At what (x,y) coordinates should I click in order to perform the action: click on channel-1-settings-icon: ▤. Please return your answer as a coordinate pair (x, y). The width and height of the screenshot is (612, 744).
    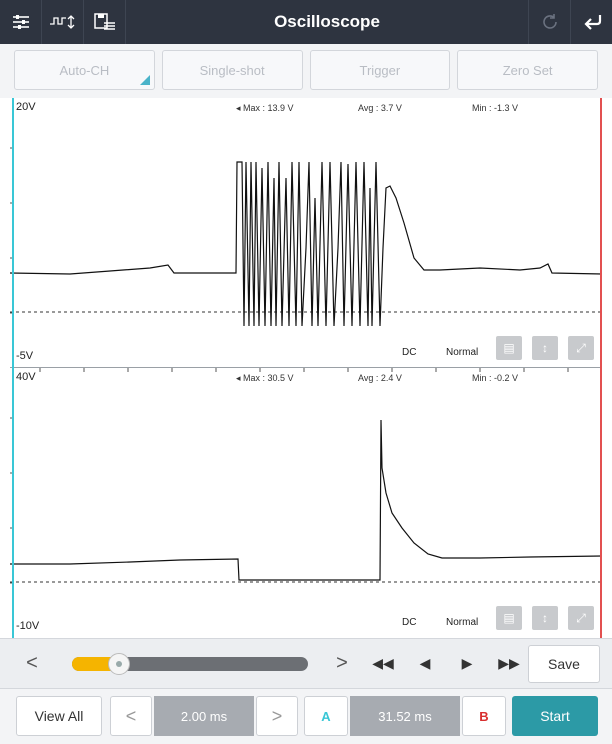
    Looking at the image, I should click on (509, 348).